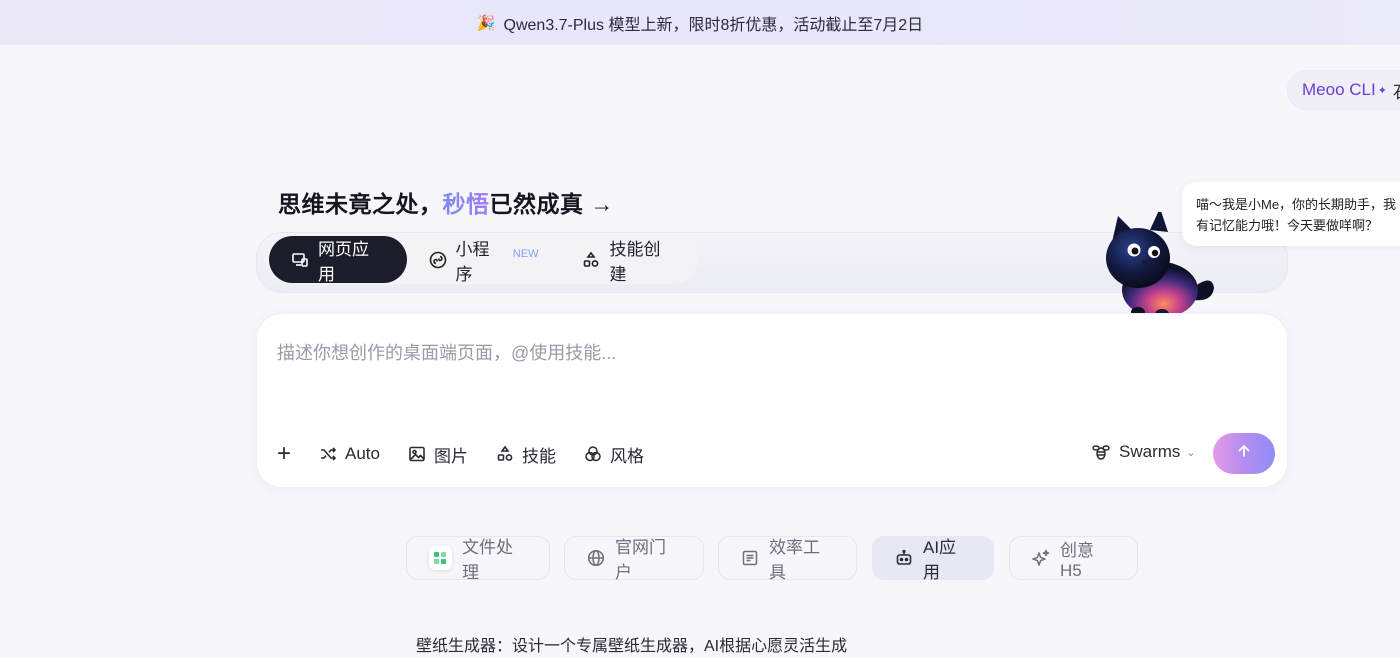 The width and height of the screenshot is (1400, 658). Describe the element at coordinates (1339, 89) in the screenshot. I see `meoo-cli-label: Meoo CLI` at that location.